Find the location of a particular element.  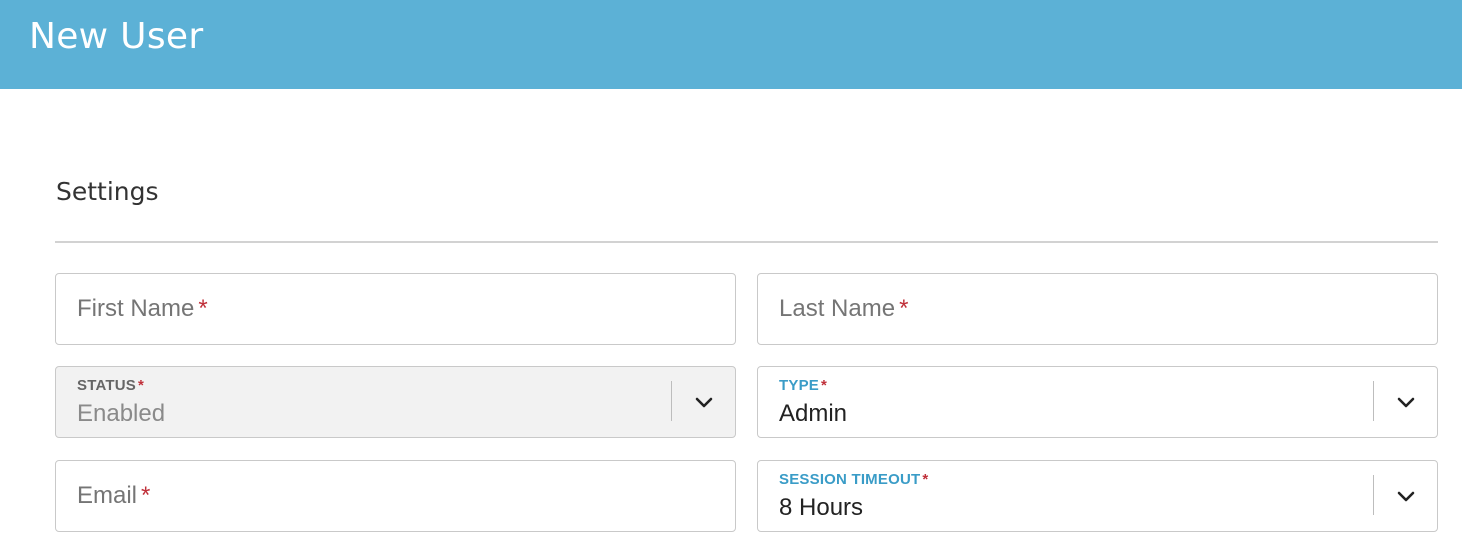

first-name-field: First Name * is located at coordinates (395, 309).